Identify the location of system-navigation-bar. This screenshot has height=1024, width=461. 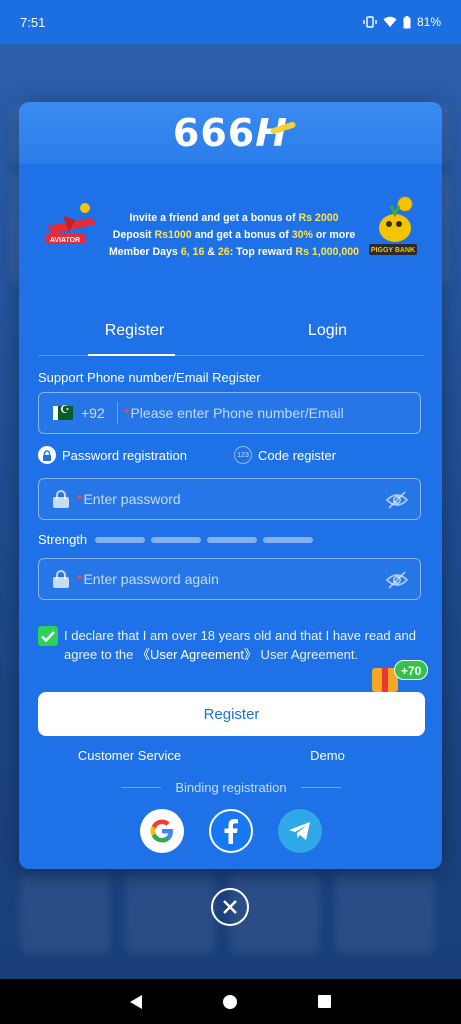
(230, 1001).